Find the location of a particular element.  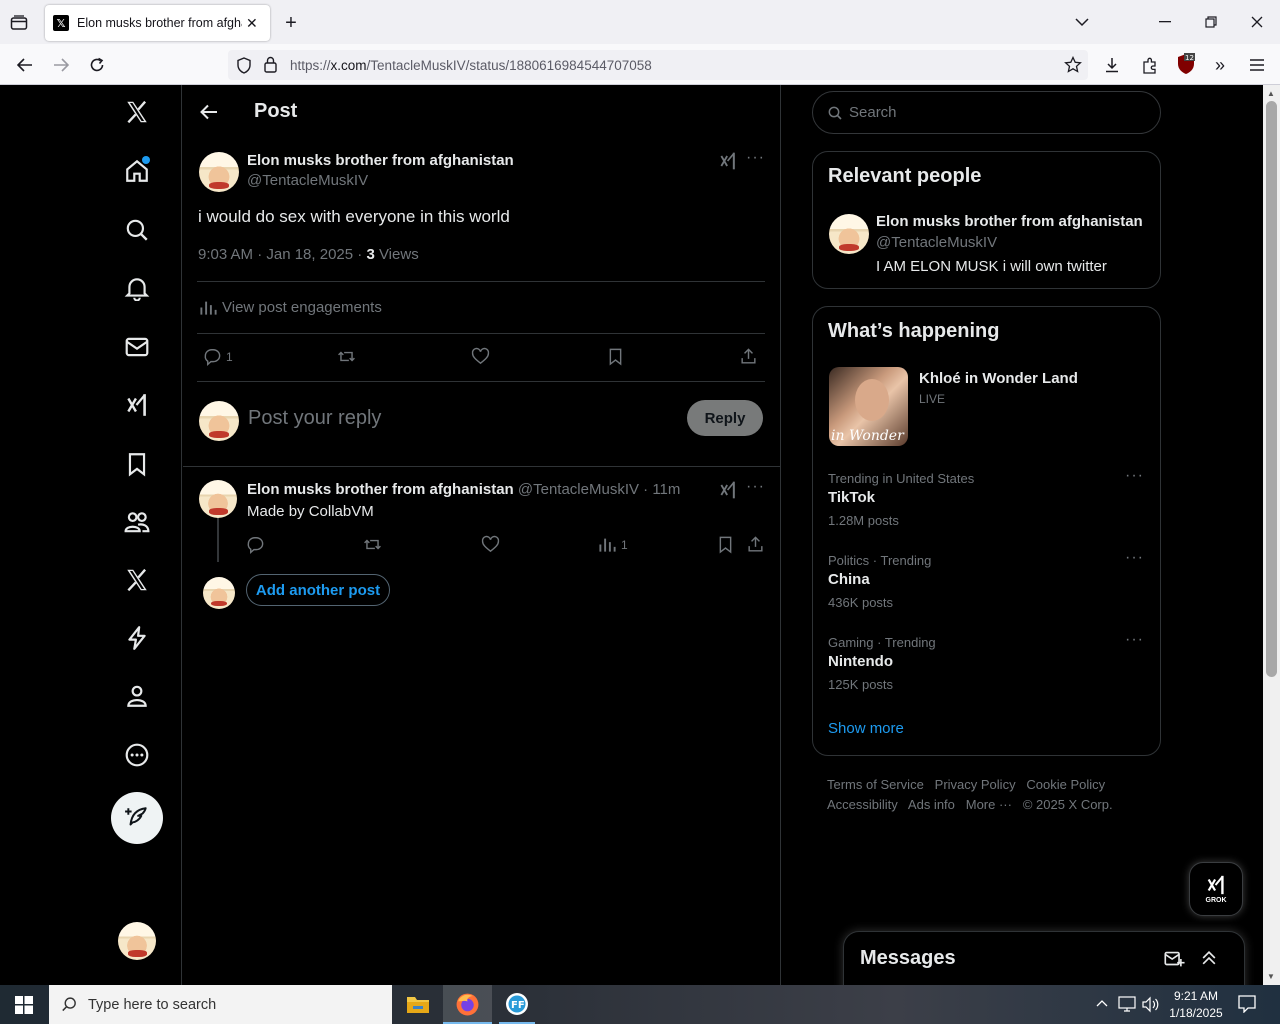

person-handle: @TentacleMuskIV is located at coordinates (936, 242).